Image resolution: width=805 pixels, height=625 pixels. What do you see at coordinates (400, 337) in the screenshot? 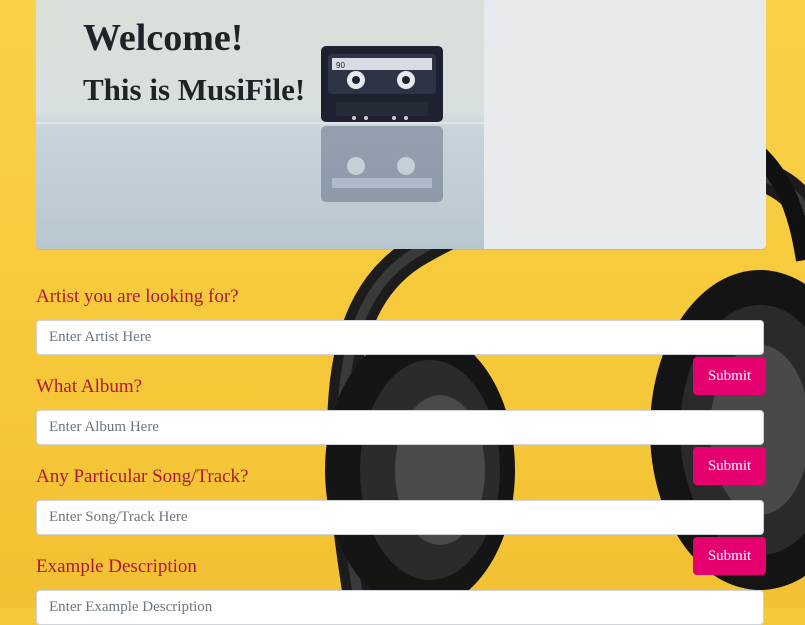
I see `artist-input` at bounding box center [400, 337].